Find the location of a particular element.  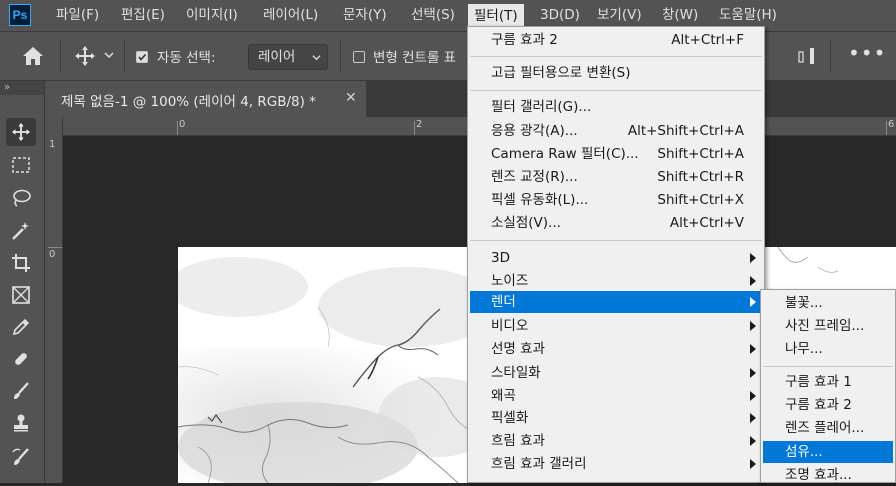

menu-item-blur-gallery: 흐림 효과 갤러리 is located at coordinates (616, 464).